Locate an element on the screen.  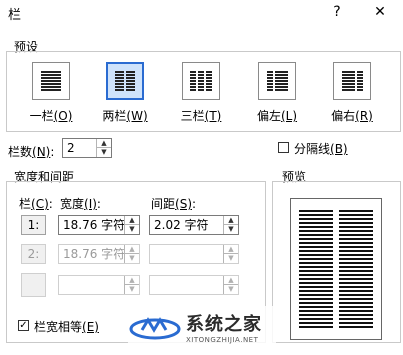
preset-one-column: 一栏(O) is located at coordinates (51, 93).